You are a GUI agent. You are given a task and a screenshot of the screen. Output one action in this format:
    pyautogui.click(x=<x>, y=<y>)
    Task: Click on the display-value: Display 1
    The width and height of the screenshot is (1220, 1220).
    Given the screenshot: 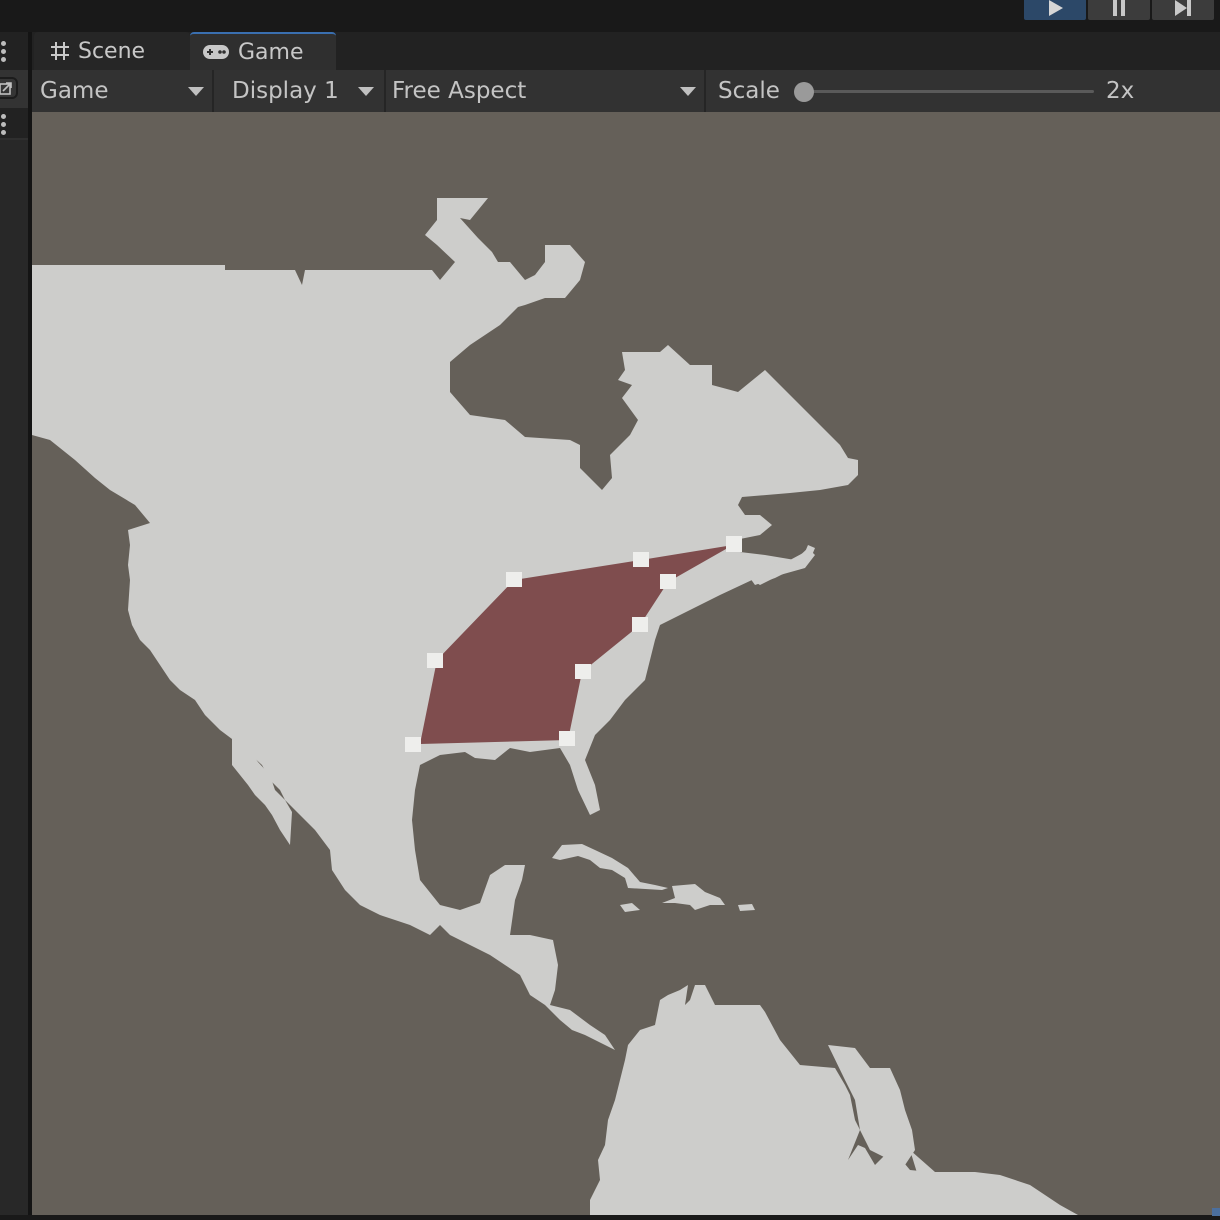 What is the action you would take?
    pyautogui.click(x=285, y=91)
    